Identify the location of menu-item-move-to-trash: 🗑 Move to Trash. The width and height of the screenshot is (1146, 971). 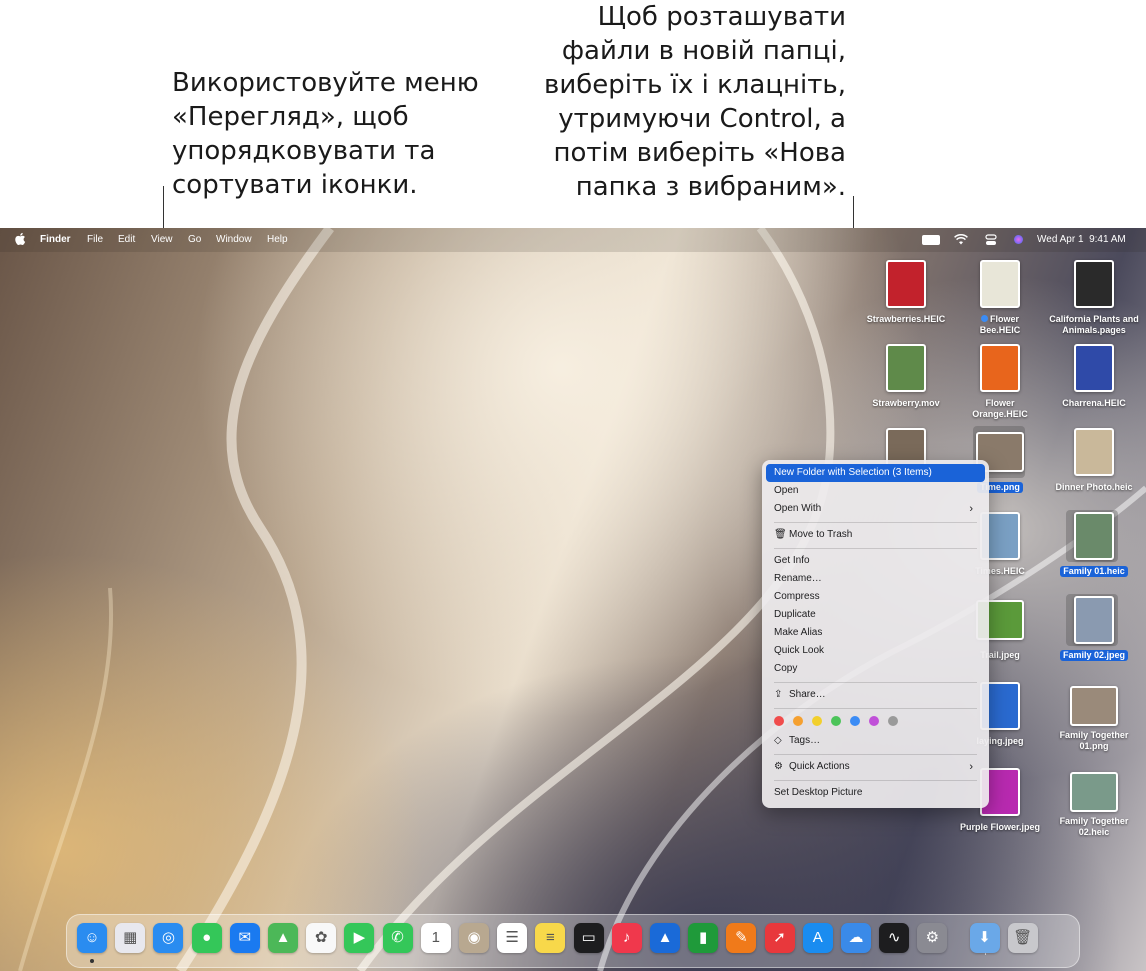
(875, 535).